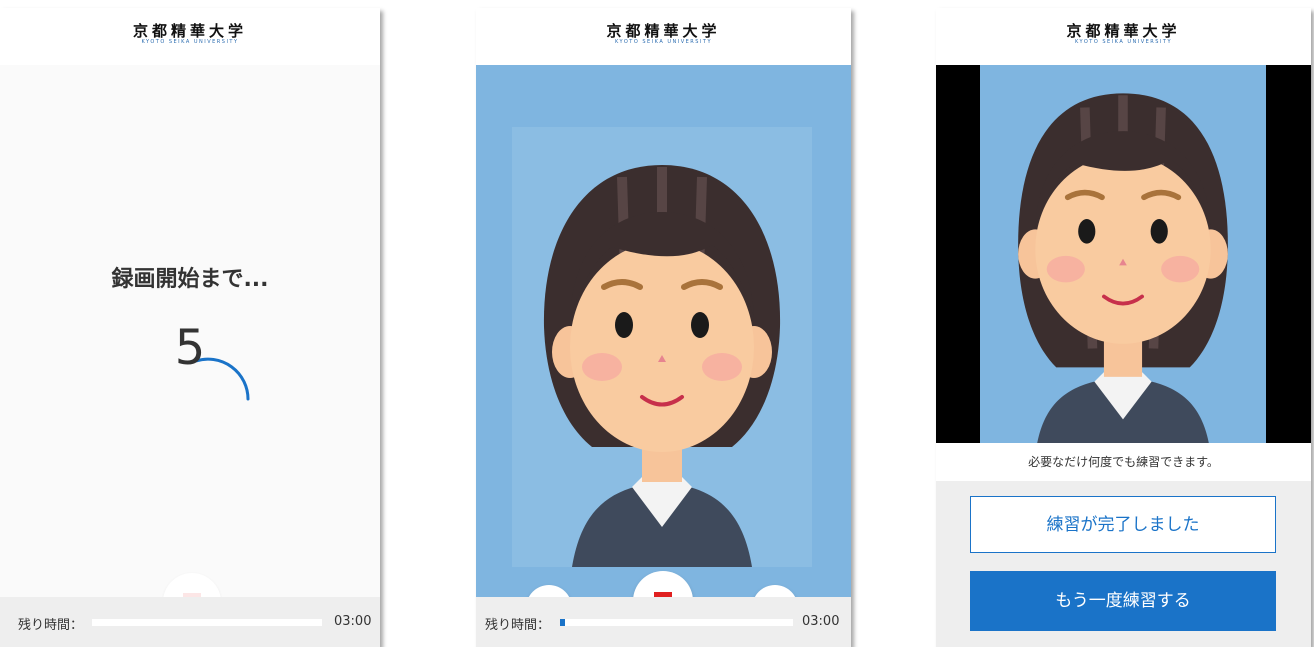 This screenshot has width=1314, height=647. I want to click on countdown-number: 5, so click(190, 348).